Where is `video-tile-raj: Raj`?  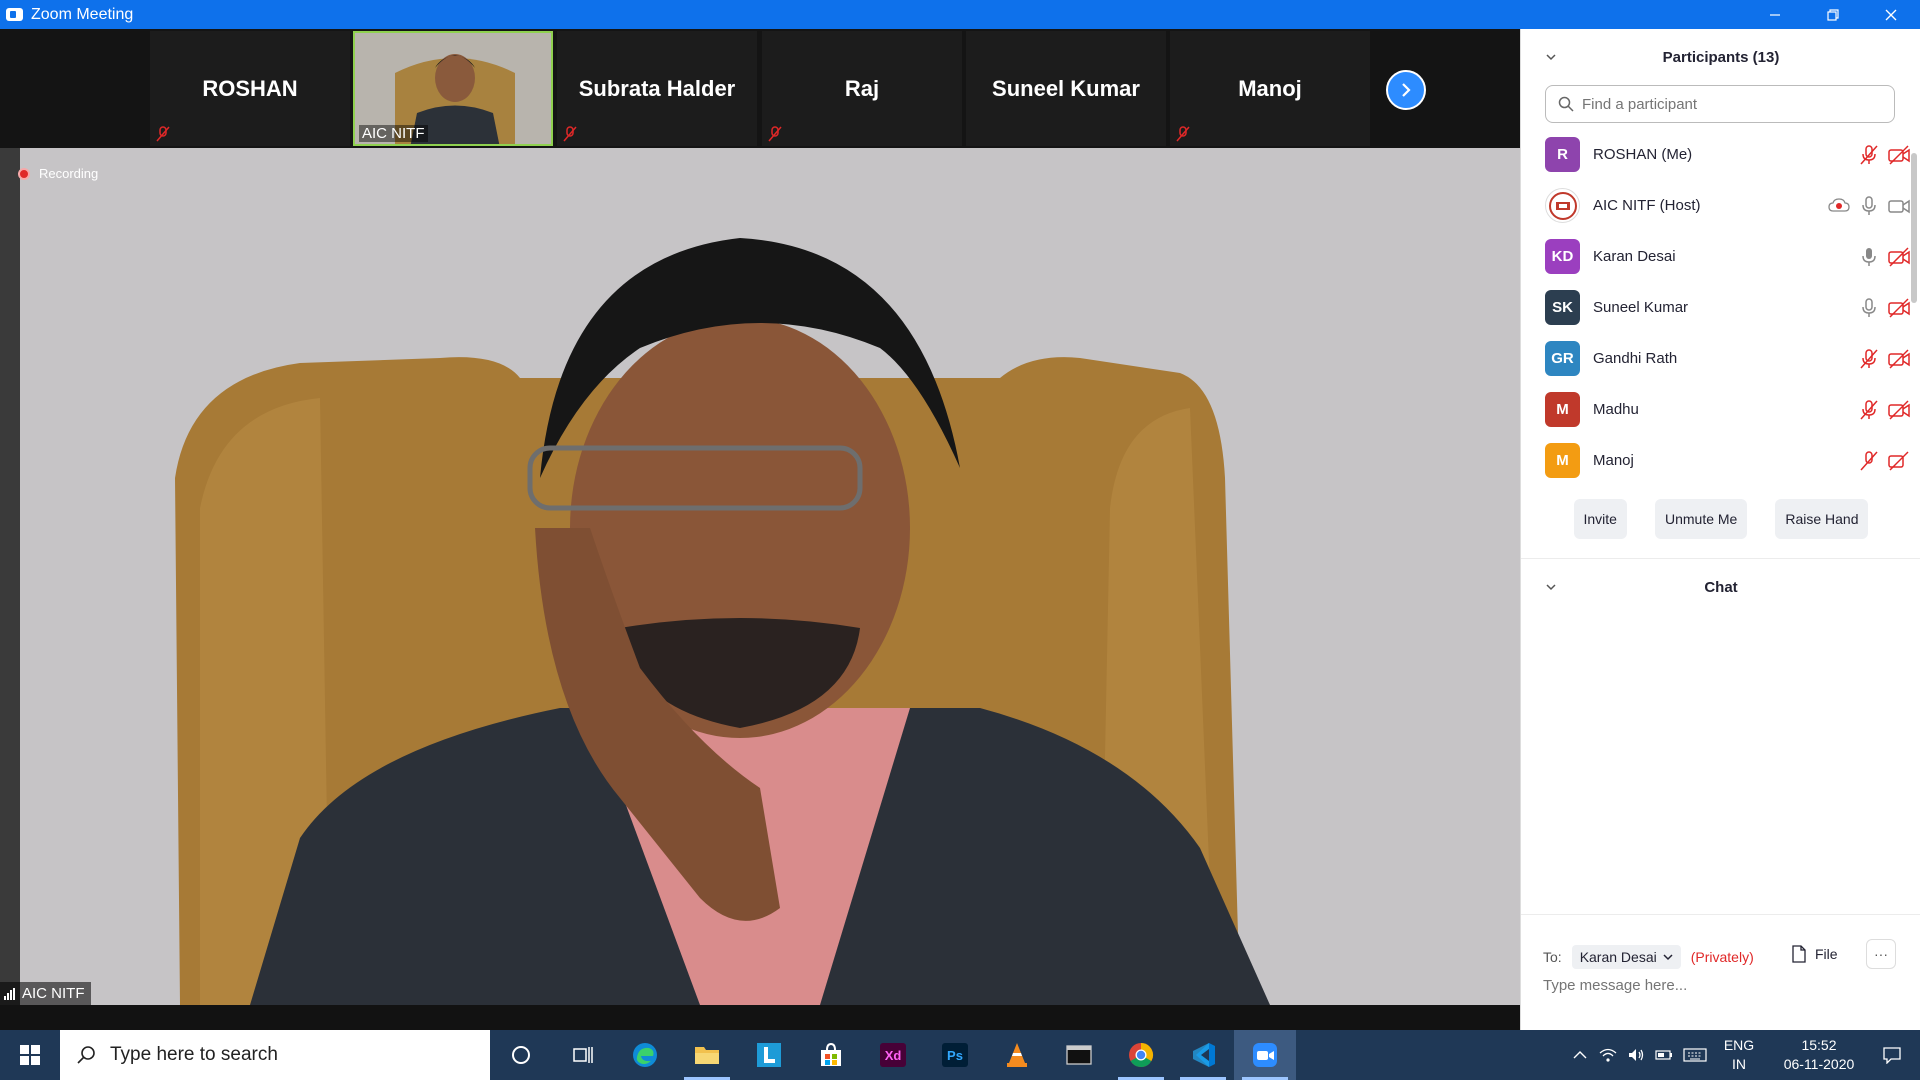 video-tile-raj: Raj is located at coordinates (862, 88).